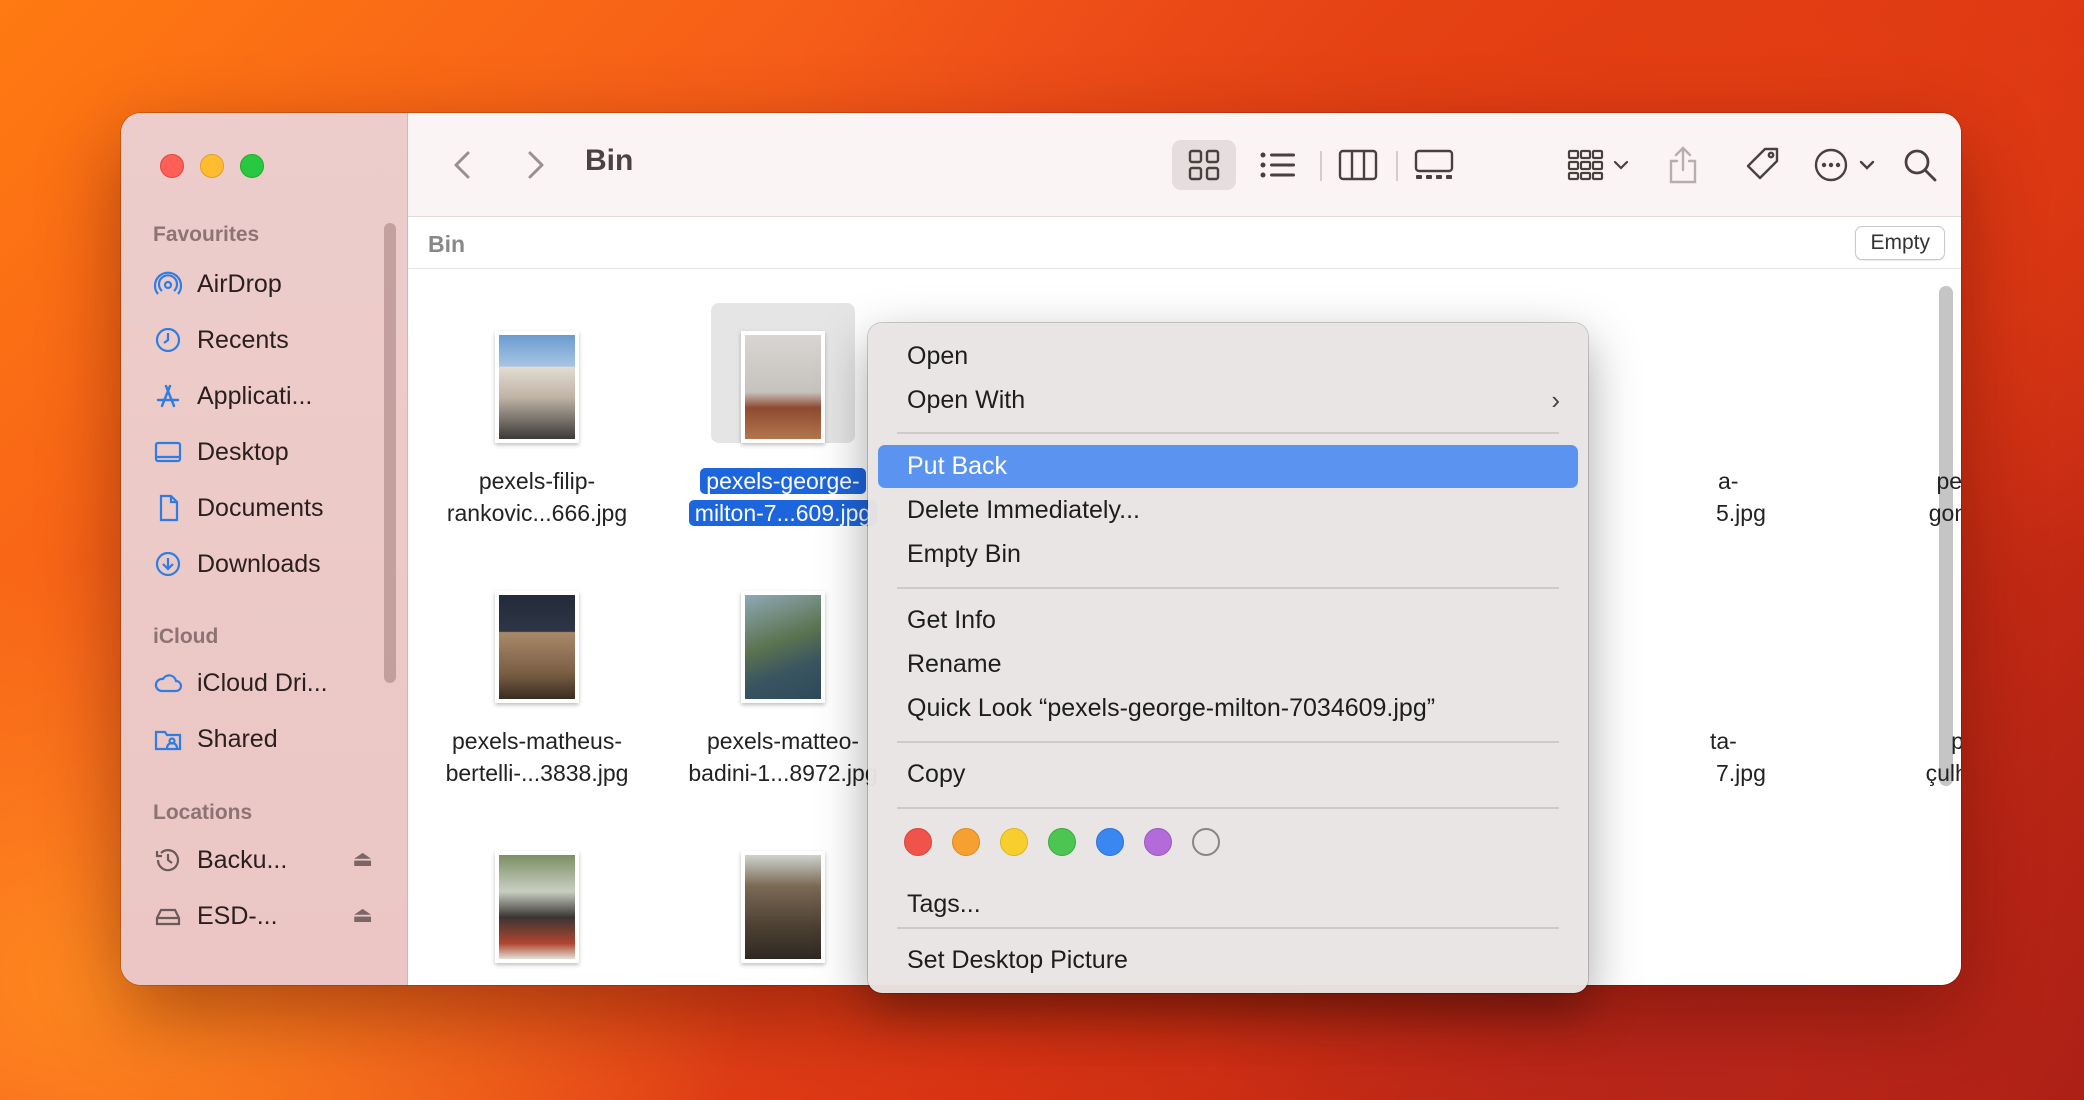 The image size is (2084, 1100). Describe the element at coordinates (1206, 842) in the screenshot. I see `tag-none-swatch` at that location.